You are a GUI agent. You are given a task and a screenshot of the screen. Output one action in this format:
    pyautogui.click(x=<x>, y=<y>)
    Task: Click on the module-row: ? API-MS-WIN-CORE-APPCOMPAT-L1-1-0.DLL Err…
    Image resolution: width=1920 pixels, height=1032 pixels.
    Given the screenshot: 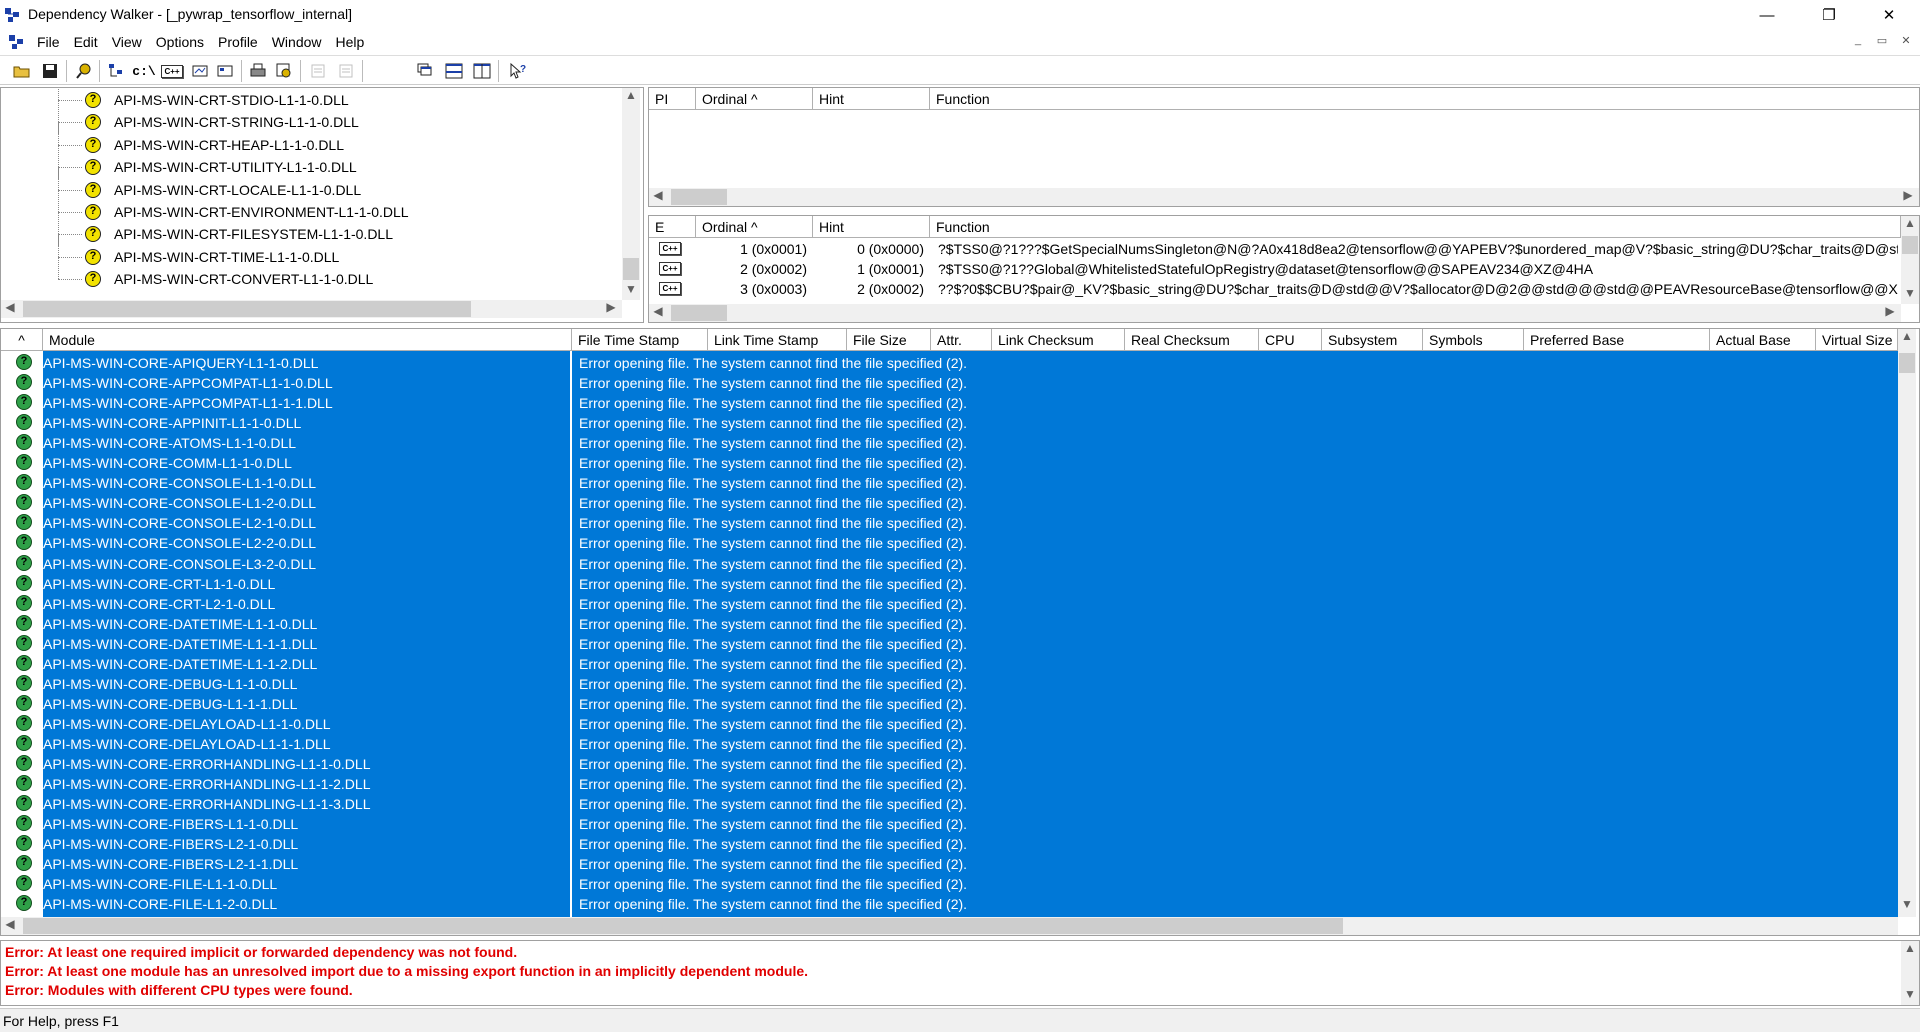 What is the action you would take?
    pyautogui.click(x=949, y=382)
    